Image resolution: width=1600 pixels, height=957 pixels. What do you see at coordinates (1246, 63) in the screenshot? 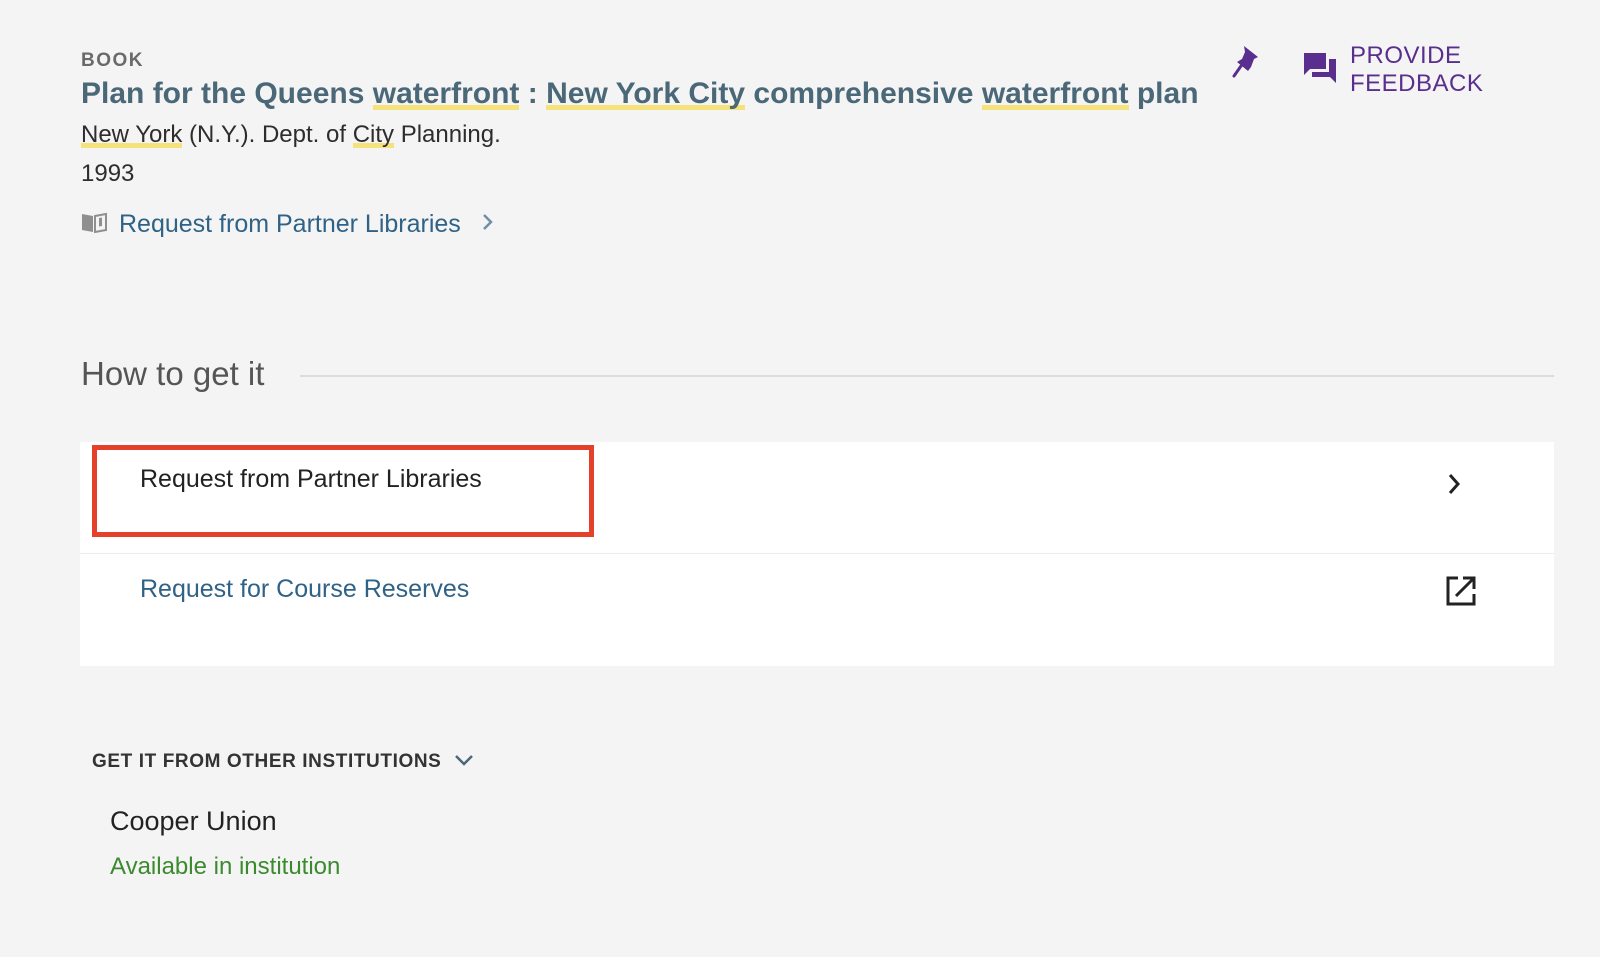
I see `pin-icon` at bounding box center [1246, 63].